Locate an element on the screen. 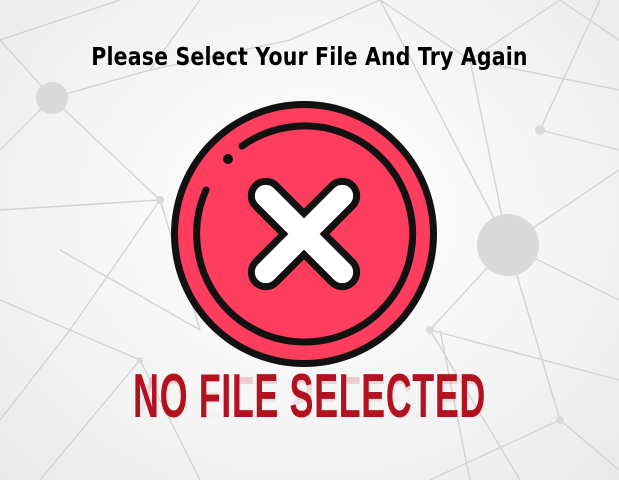  icon-arc-dot is located at coordinates (228, 159).